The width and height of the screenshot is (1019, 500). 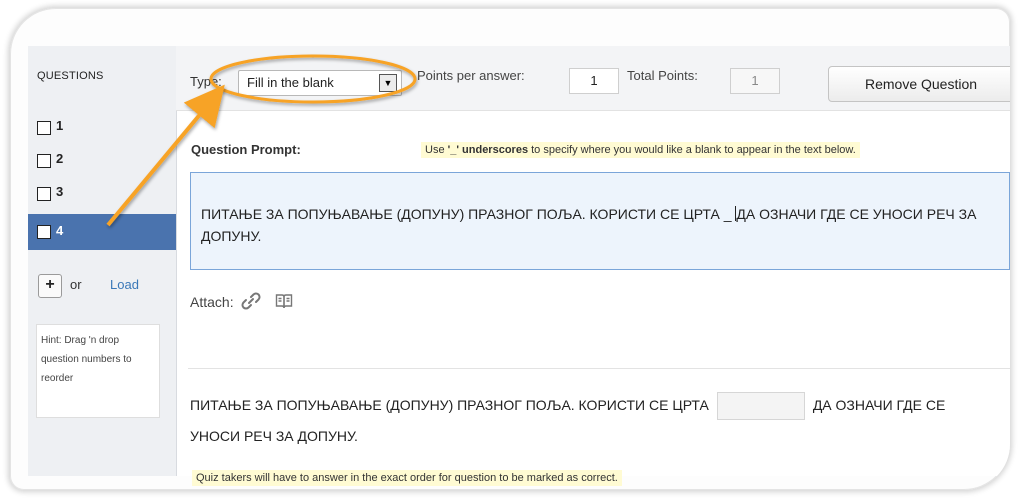 I want to click on total-points-field: 1, so click(x=755, y=81).